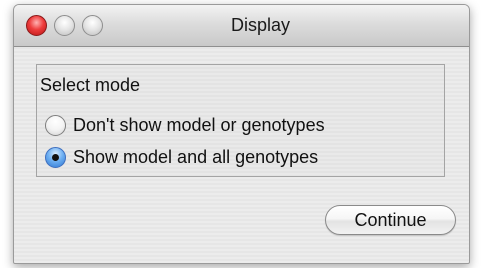 This screenshot has width=481, height=268. Describe the element at coordinates (260, 25) in the screenshot. I see `window-title: Display` at that location.